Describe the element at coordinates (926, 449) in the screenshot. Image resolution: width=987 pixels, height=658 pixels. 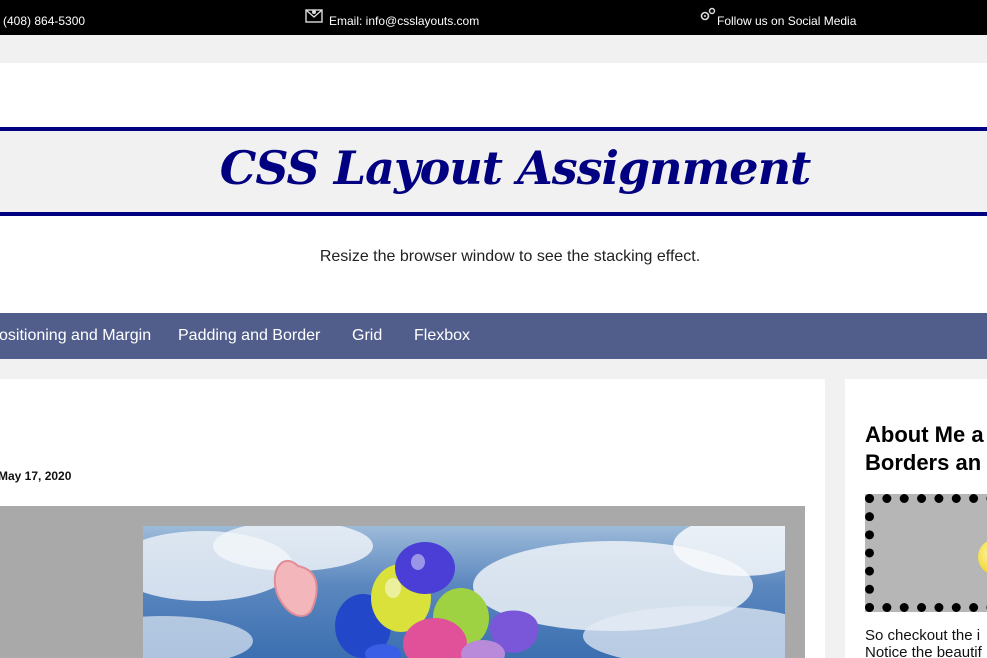
I see `sidebar-heading: About Me a Borders an` at that location.